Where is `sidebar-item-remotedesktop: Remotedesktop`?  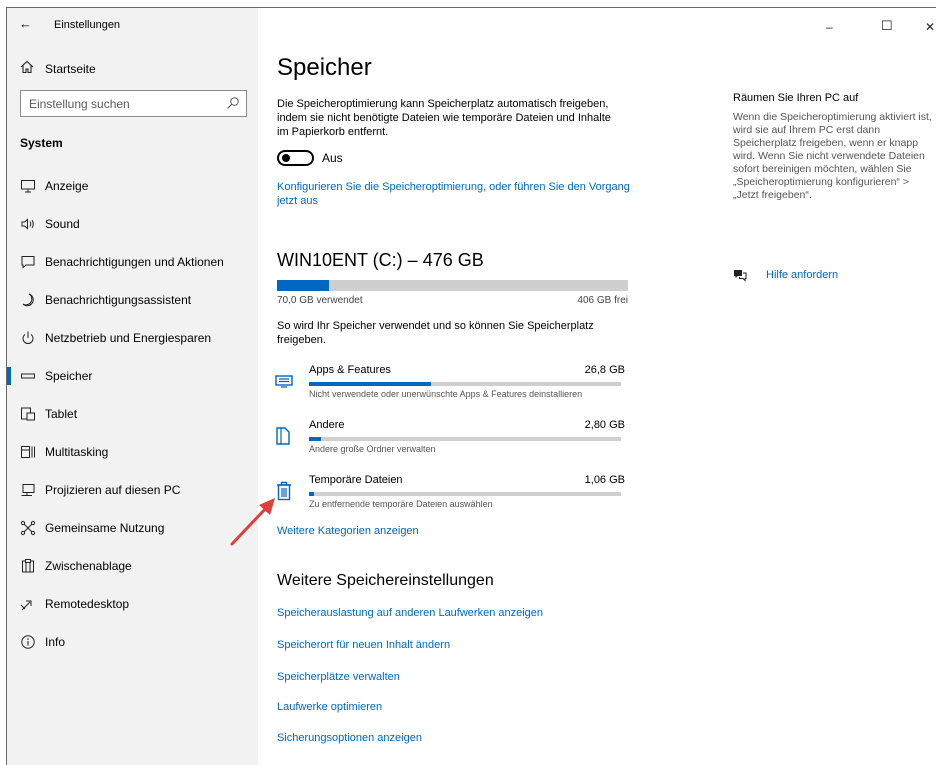 sidebar-item-remotedesktop: Remotedesktop is located at coordinates (132, 604).